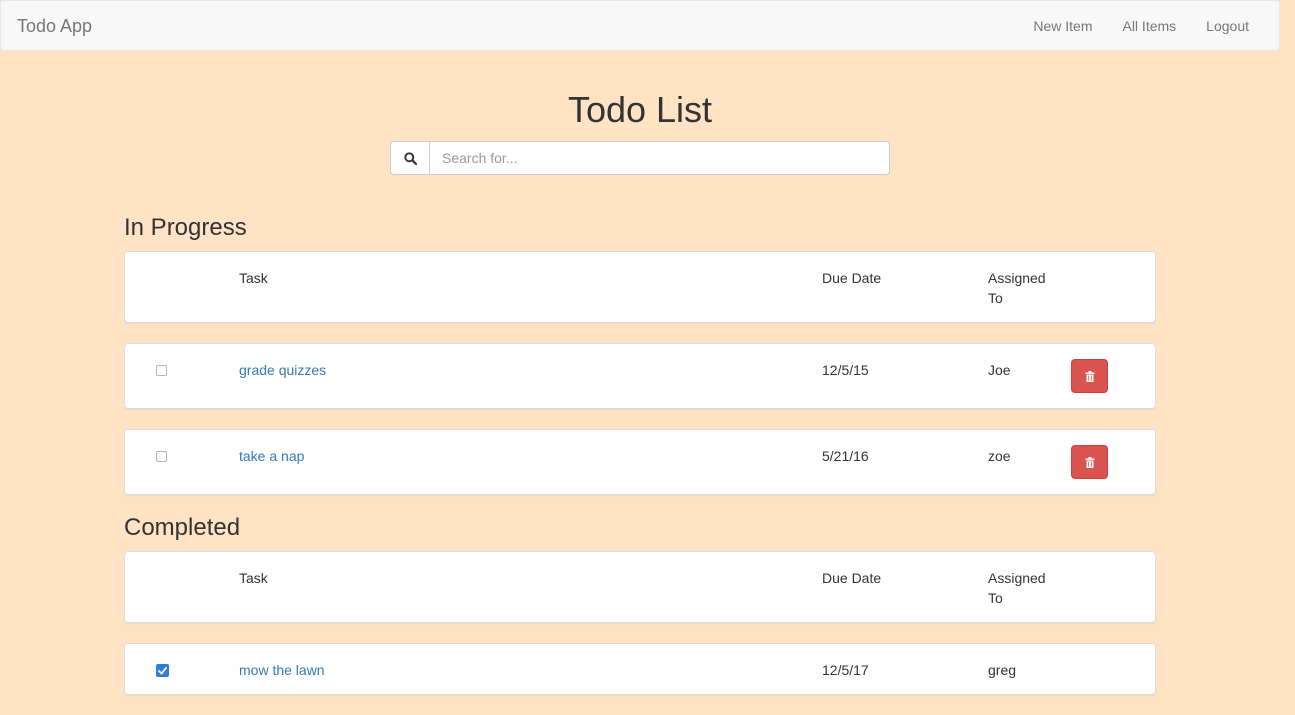 The image size is (1295, 715). I want to click on assigned-to: Joe, so click(999, 370).